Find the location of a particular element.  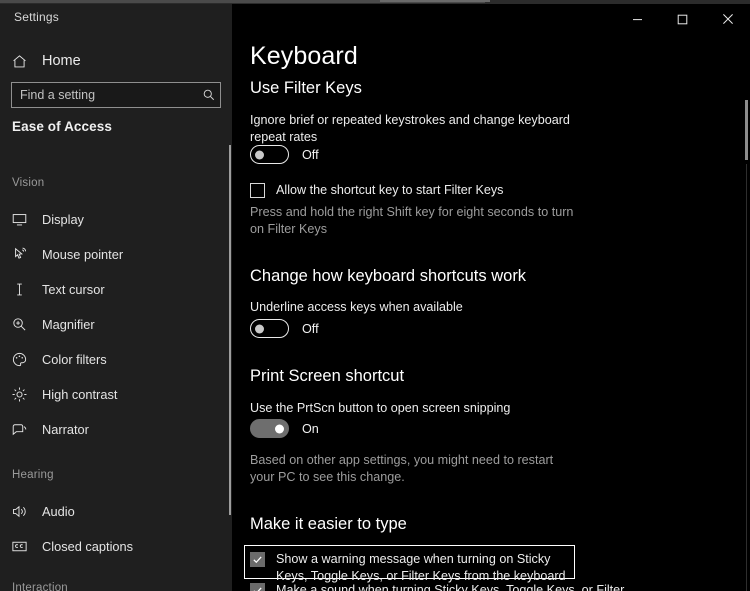

app-title: Settings is located at coordinates (36, 17).